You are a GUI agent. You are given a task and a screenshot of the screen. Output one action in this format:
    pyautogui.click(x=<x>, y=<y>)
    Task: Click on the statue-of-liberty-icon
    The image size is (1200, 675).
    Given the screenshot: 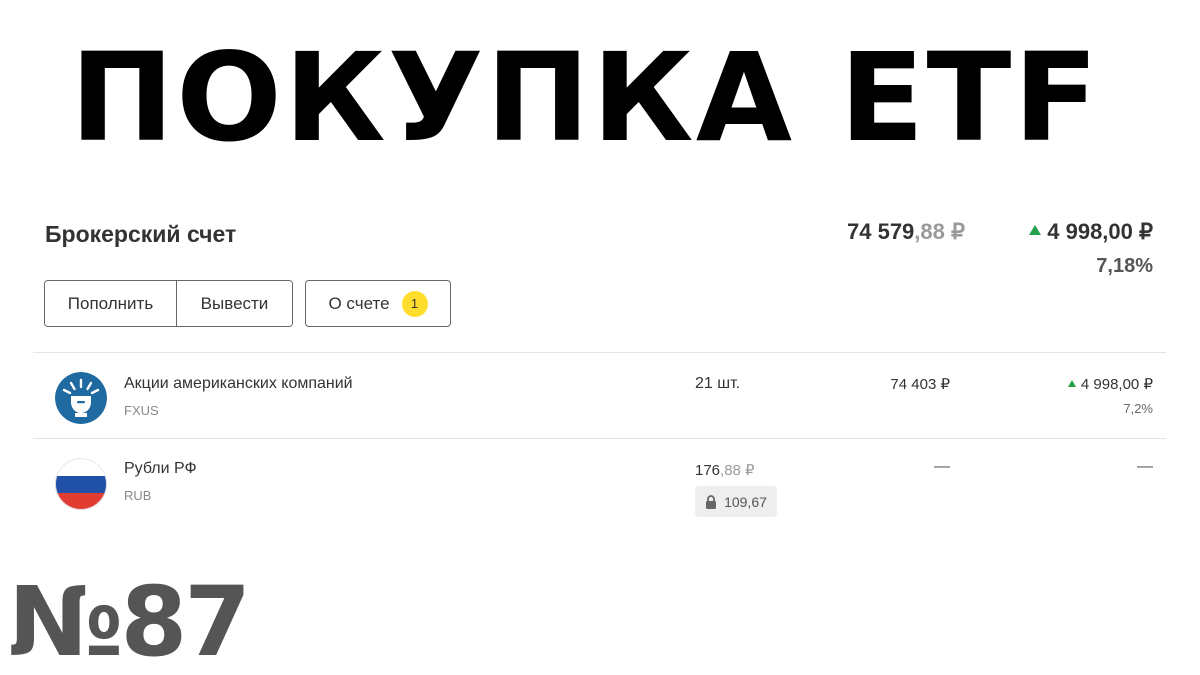 What is the action you would take?
    pyautogui.click(x=81, y=398)
    